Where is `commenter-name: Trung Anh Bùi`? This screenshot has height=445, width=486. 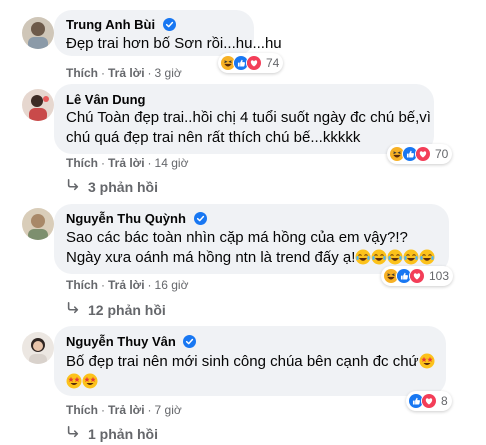 commenter-name: Trung Anh Bùi is located at coordinates (121, 24).